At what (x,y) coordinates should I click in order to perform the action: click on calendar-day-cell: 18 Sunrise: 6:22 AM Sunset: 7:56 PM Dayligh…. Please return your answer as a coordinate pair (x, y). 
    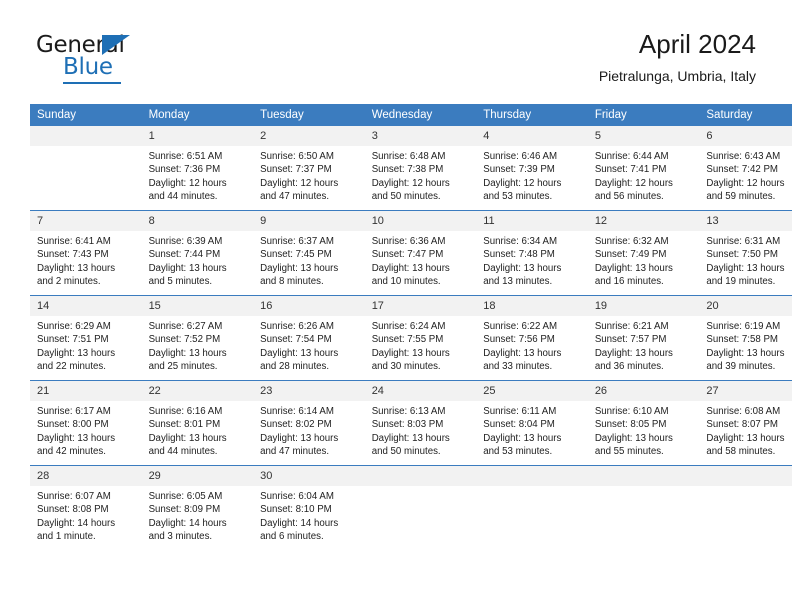
    Looking at the image, I should click on (532, 338).